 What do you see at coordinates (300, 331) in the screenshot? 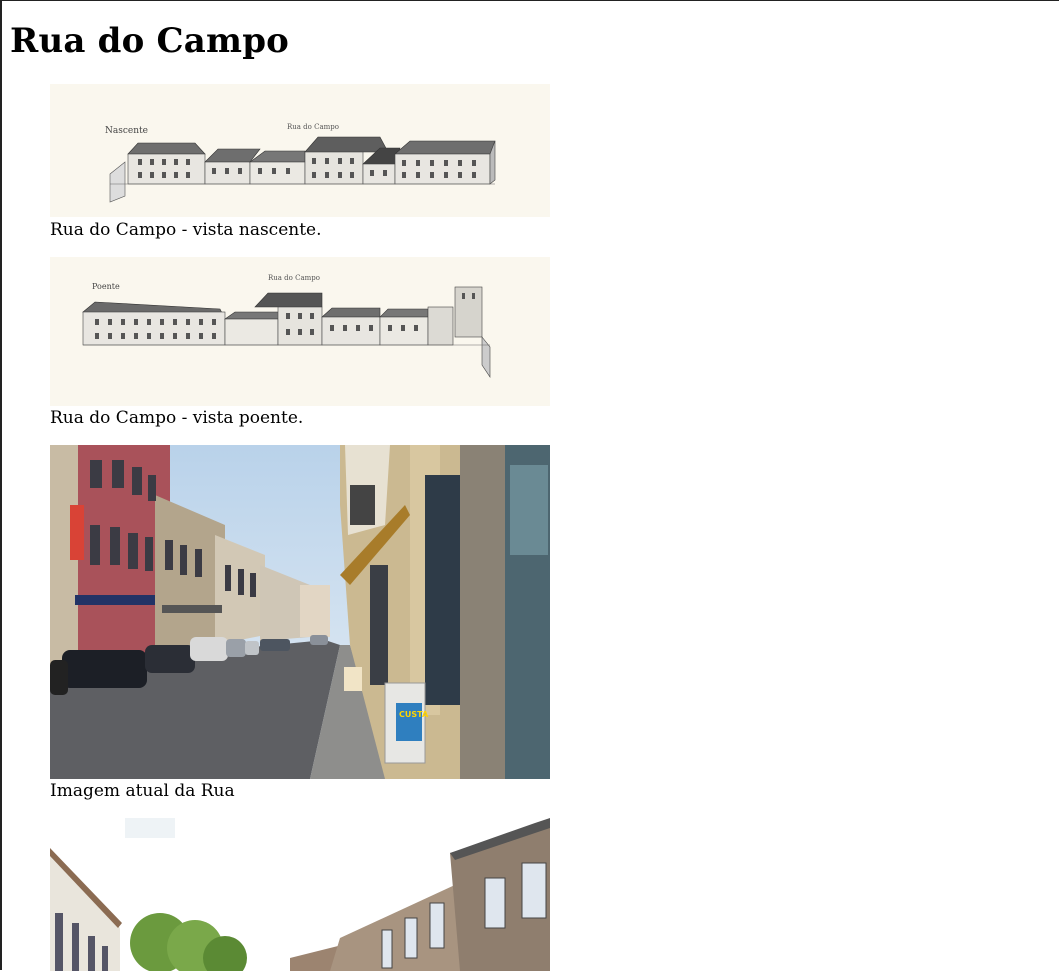
I see `drawing-poente: Poente Rua do Campo` at bounding box center [300, 331].